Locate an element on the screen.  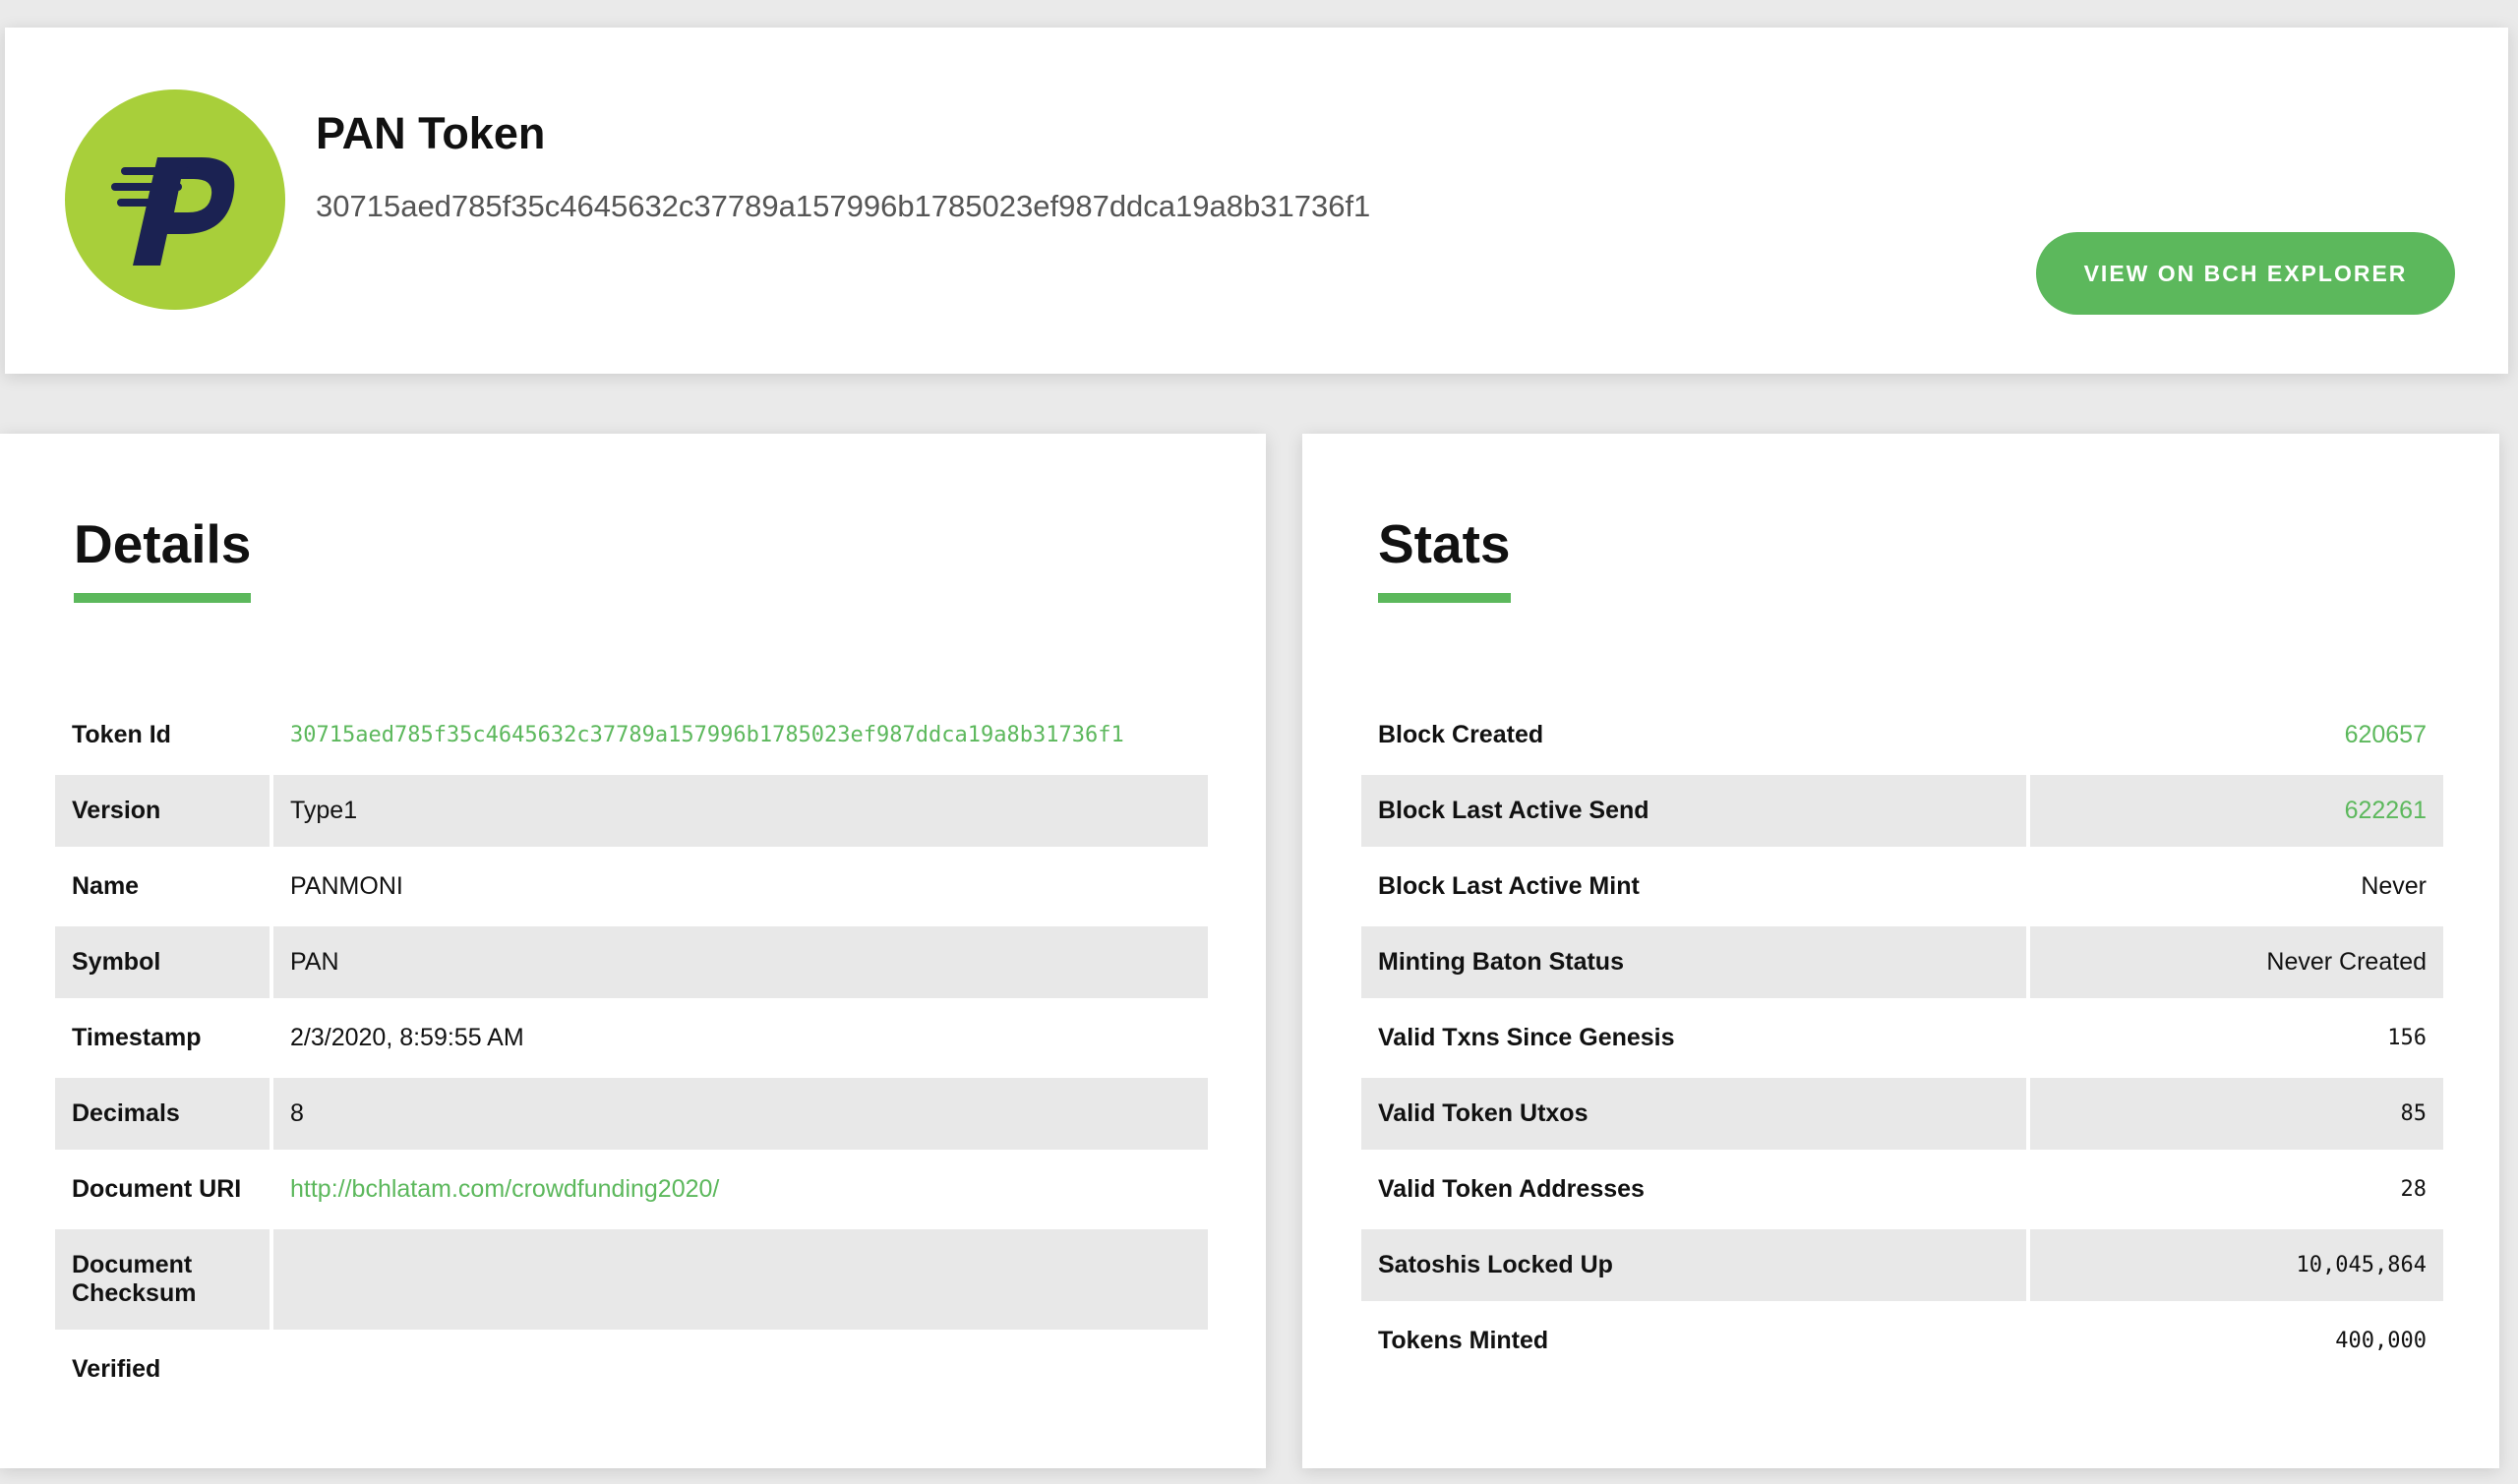
table-row: Block Created 620657 is located at coordinates (1902, 735).